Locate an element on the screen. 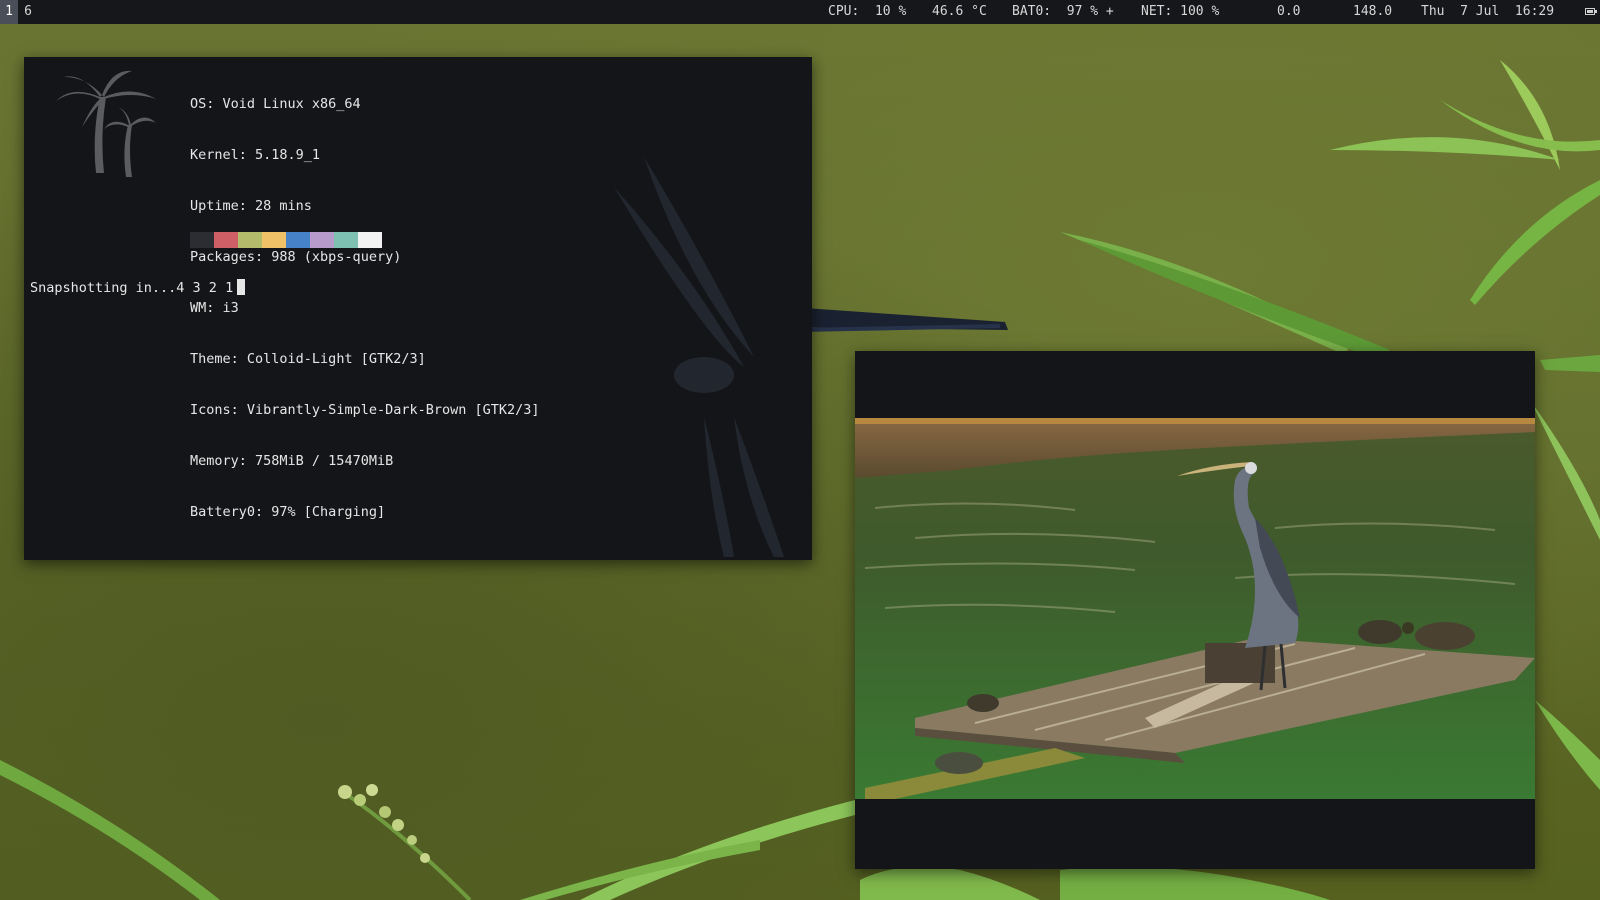 The image size is (1600, 900). sysinfo-row: Packages: 988 (xbps-query) is located at coordinates (365, 257).